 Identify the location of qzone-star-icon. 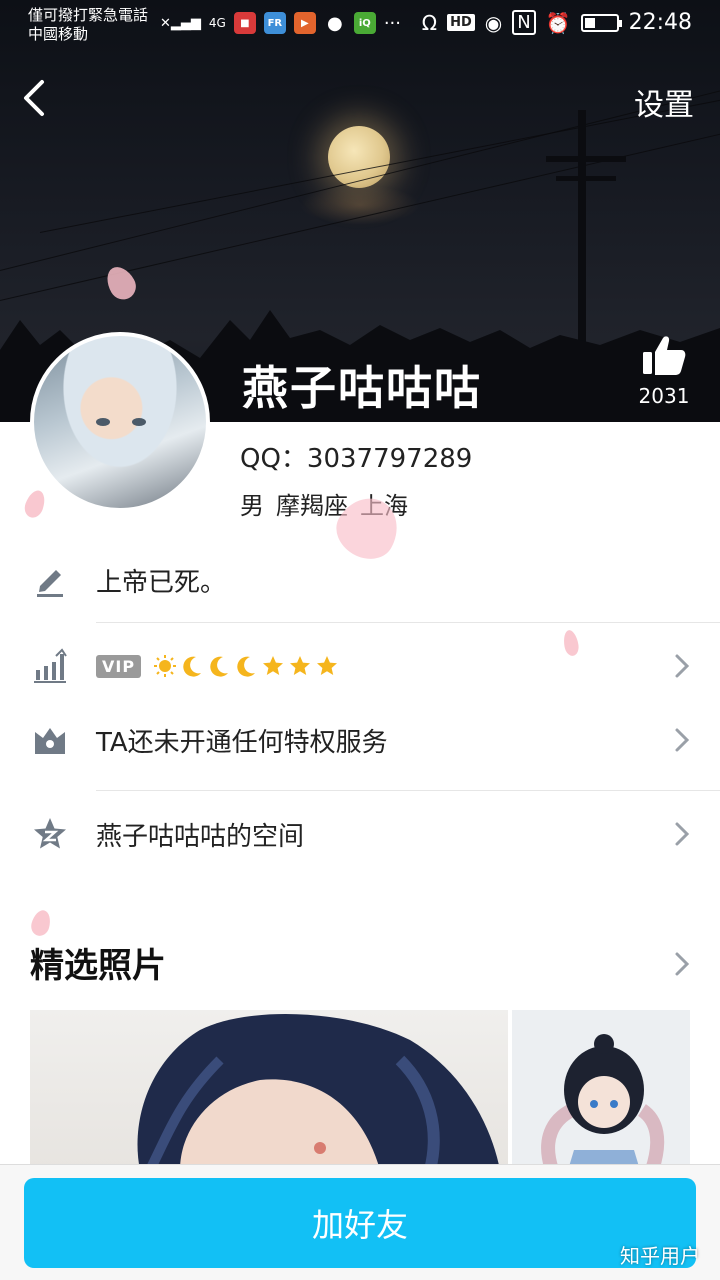
(50, 833).